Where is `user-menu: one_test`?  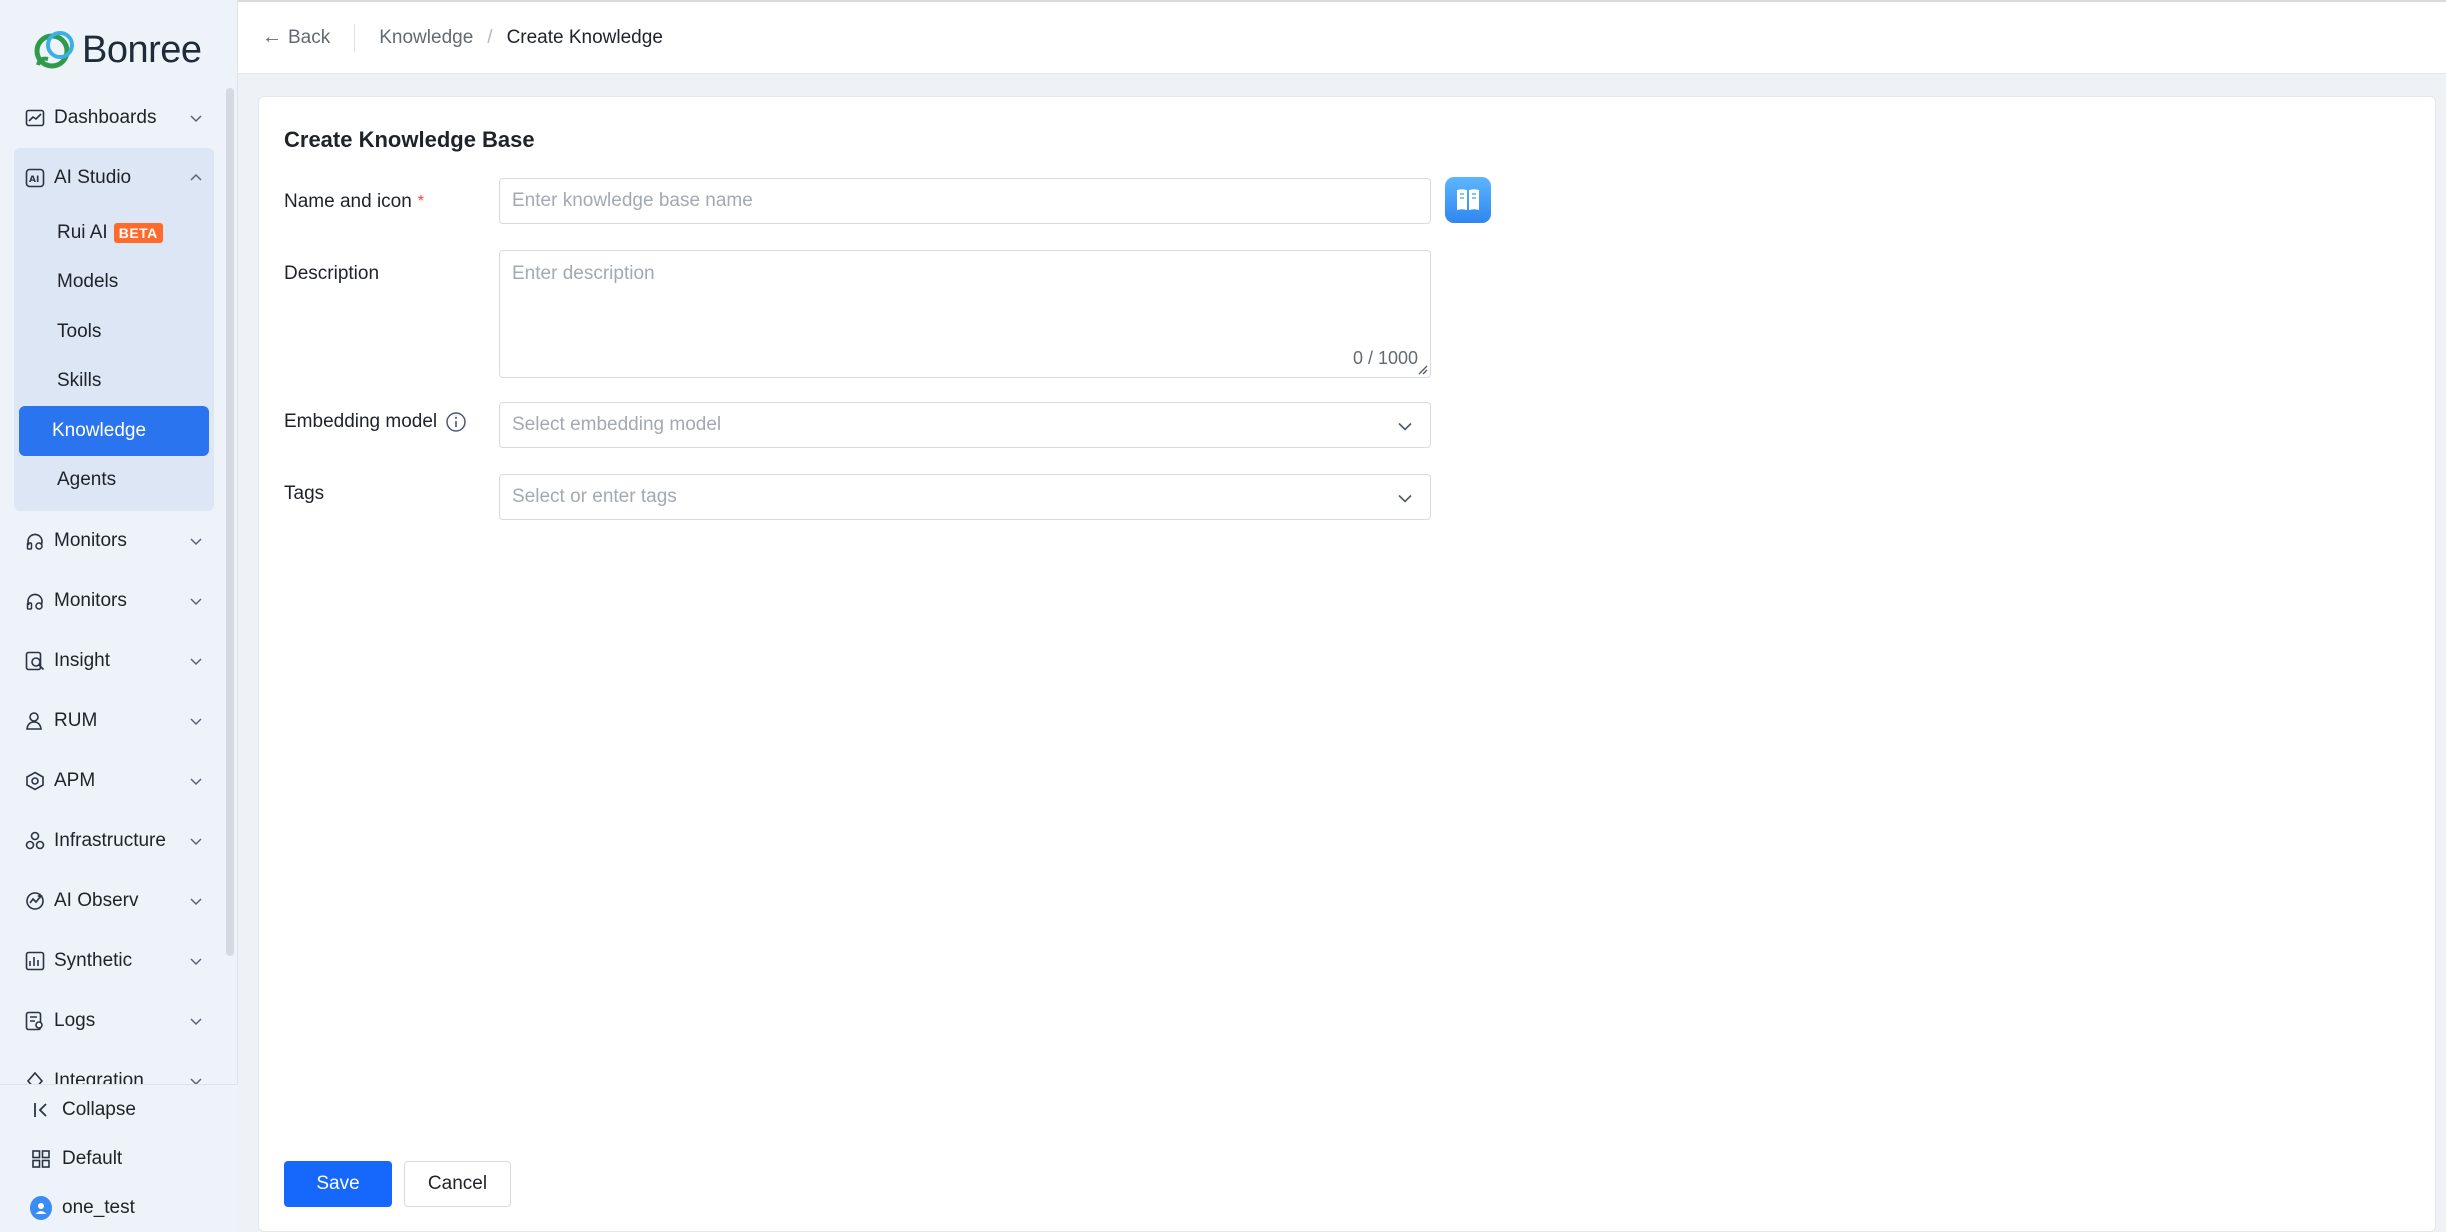
user-menu: one_test is located at coordinates (119, 1207).